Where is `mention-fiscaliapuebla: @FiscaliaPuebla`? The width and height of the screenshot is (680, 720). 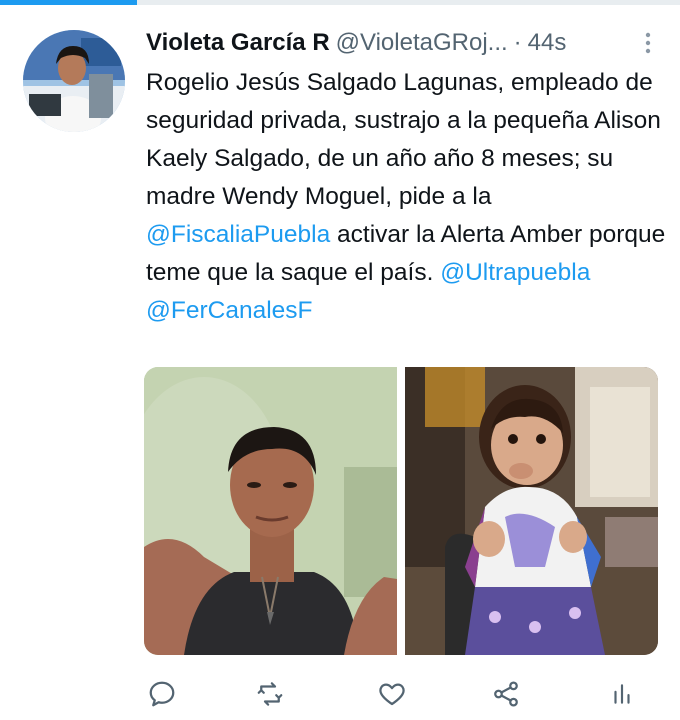
mention-fiscaliapuebla: @FiscaliaPuebla is located at coordinates (238, 234).